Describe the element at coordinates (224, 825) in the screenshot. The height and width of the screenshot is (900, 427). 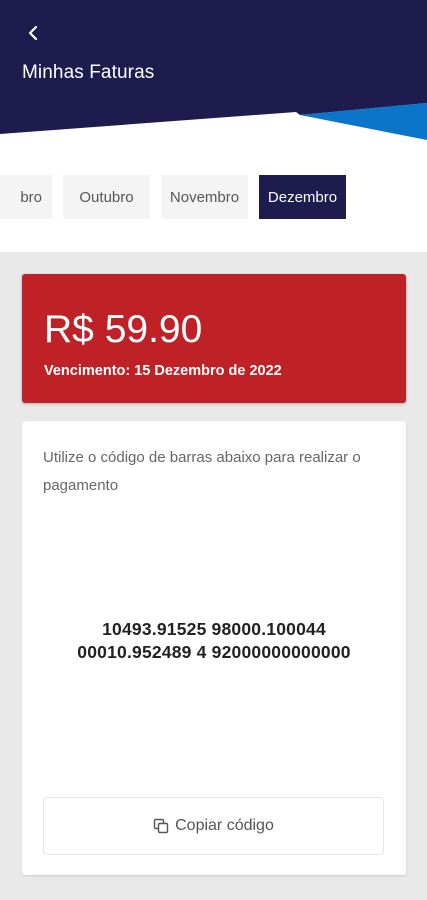
I see `copy-code-label: Copiar código` at that location.